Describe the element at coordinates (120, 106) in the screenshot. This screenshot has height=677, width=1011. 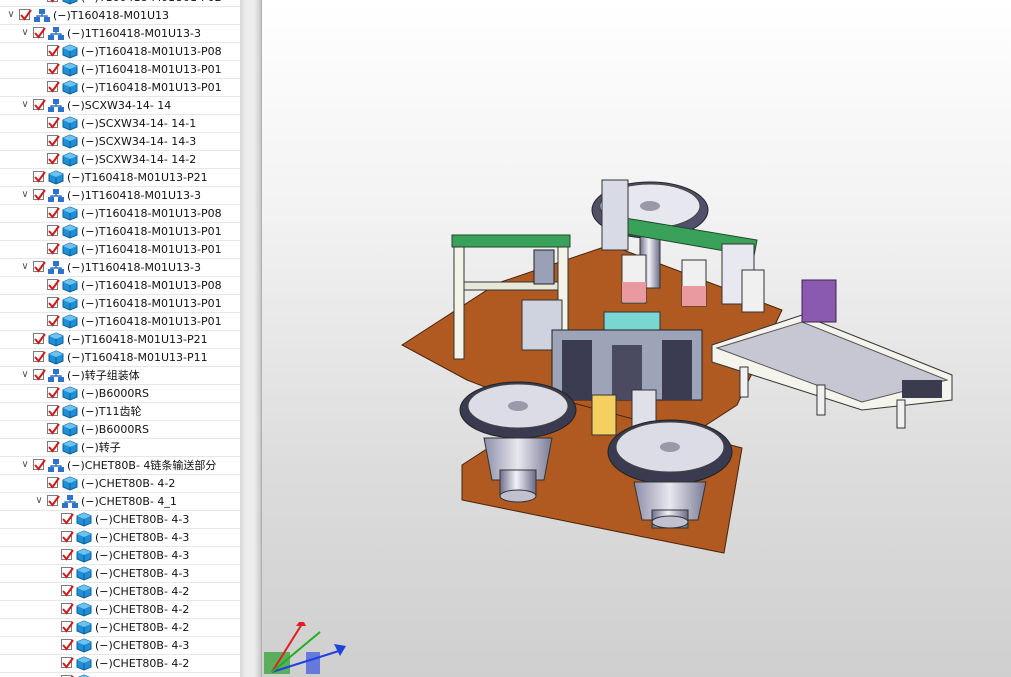
I see `tree-row: ∨ (−)SCXW34-14- 14` at that location.